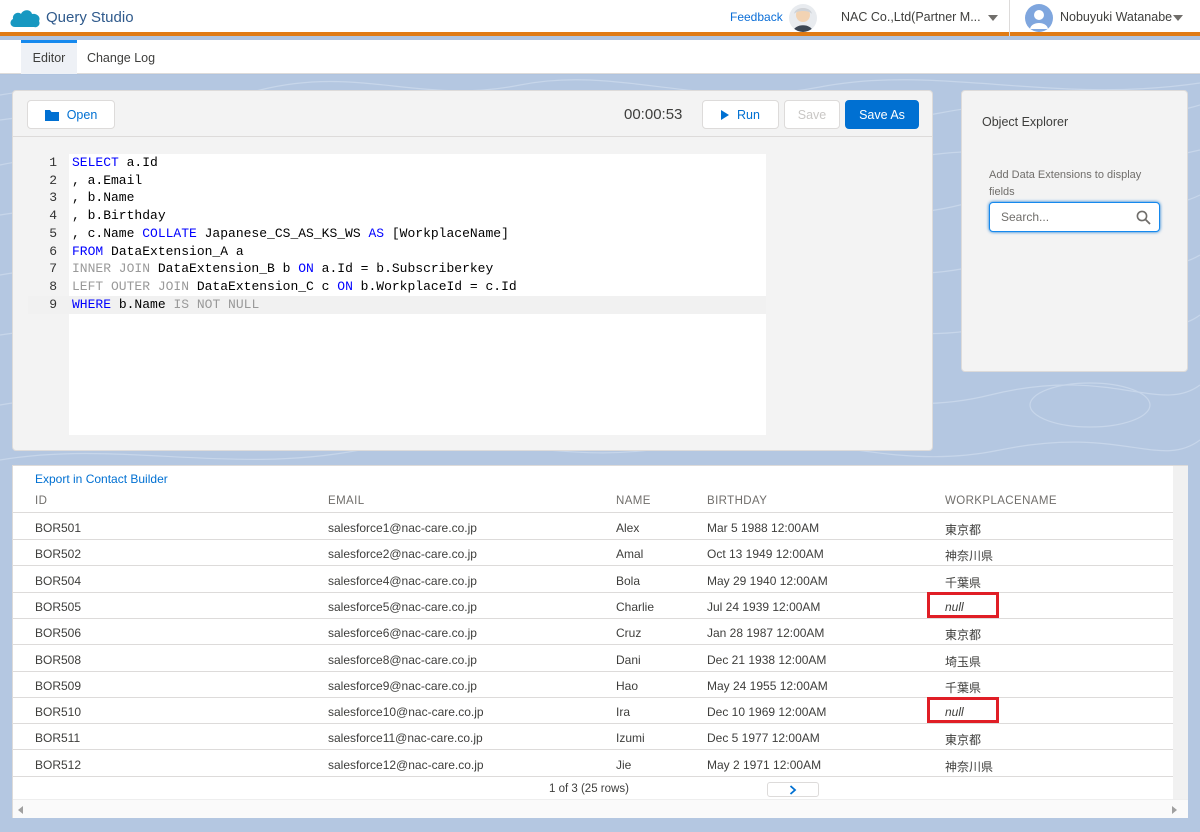 The image size is (1200, 832). What do you see at coordinates (53, 162) in the screenshot?
I see `line-number: 1` at bounding box center [53, 162].